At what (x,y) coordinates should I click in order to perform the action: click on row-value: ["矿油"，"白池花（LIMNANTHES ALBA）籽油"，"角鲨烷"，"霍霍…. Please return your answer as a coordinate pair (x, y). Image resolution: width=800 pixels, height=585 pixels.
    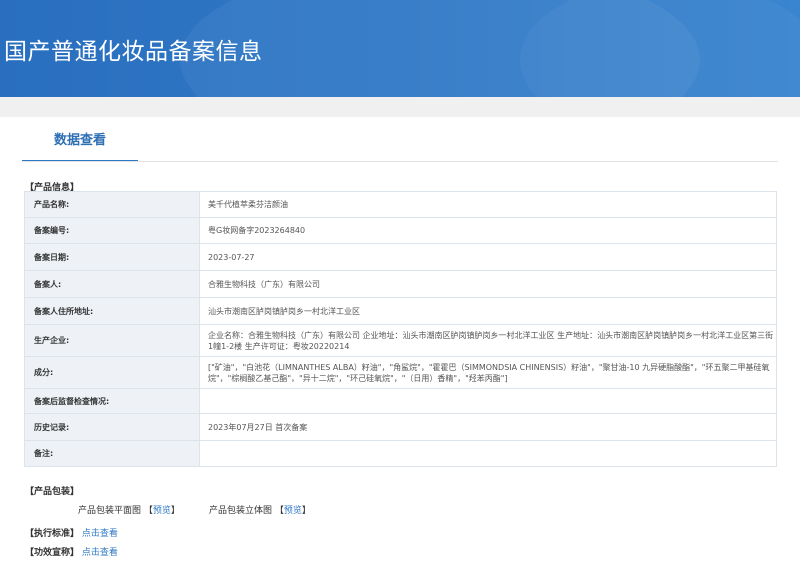
    Looking at the image, I should click on (488, 372).